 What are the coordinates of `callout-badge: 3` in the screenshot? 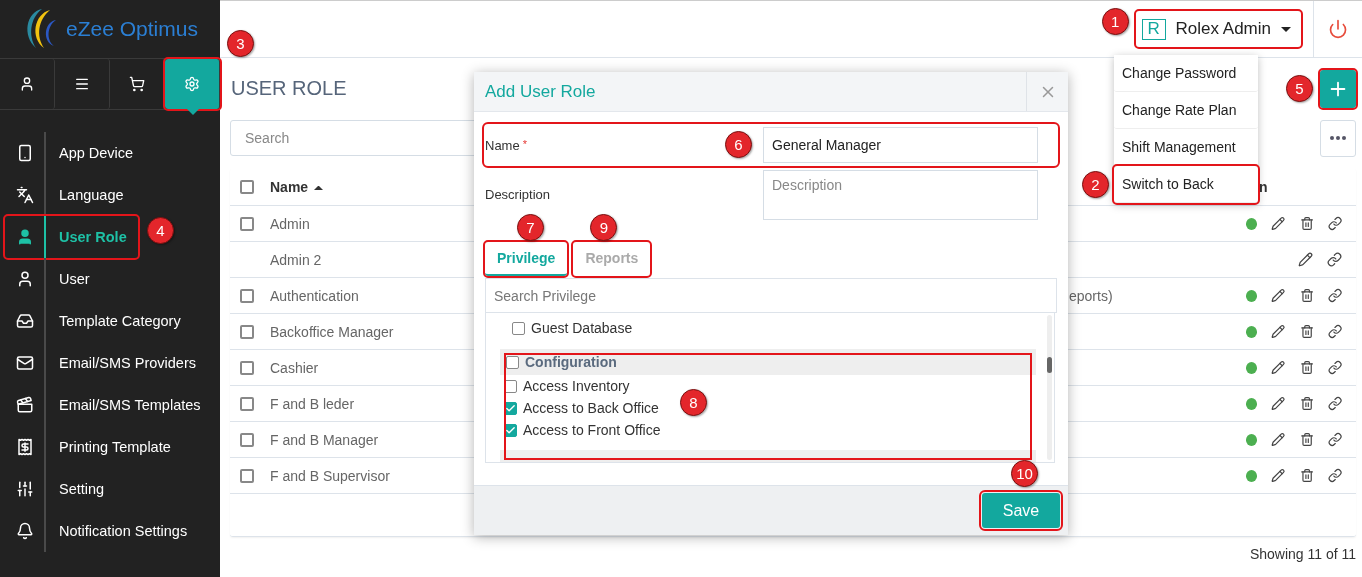 It's located at (240, 43).